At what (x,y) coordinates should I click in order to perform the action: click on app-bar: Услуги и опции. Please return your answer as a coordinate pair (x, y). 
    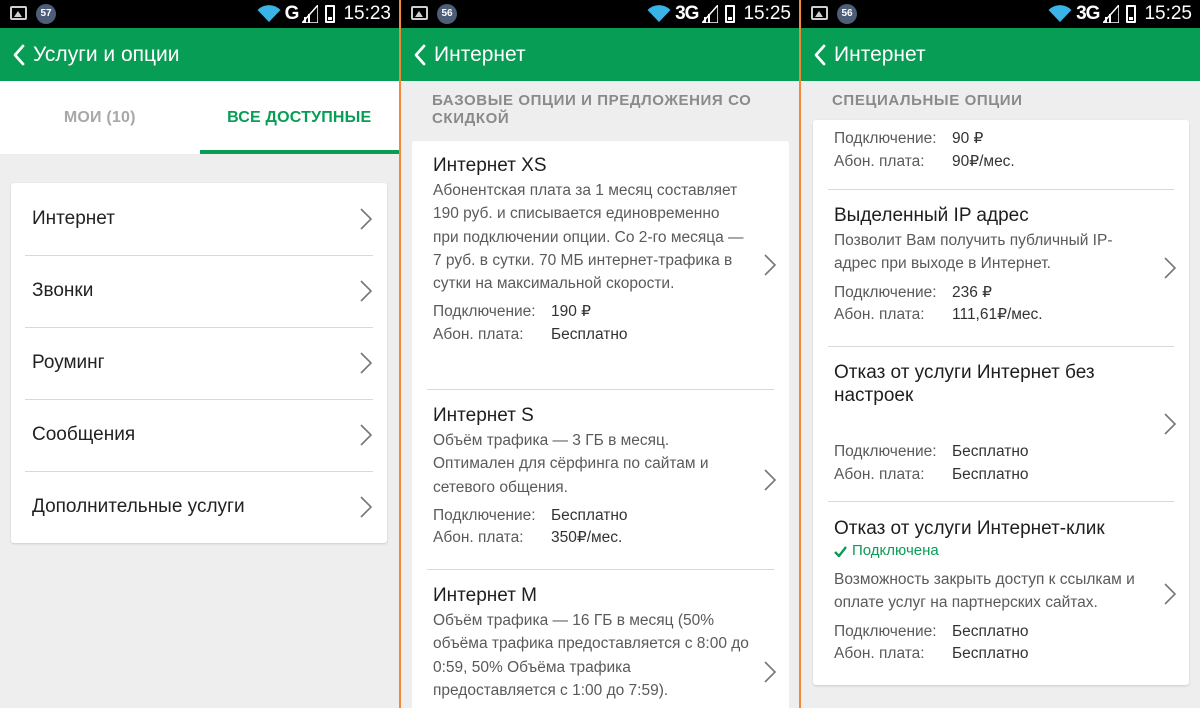
    Looking at the image, I should click on (199, 54).